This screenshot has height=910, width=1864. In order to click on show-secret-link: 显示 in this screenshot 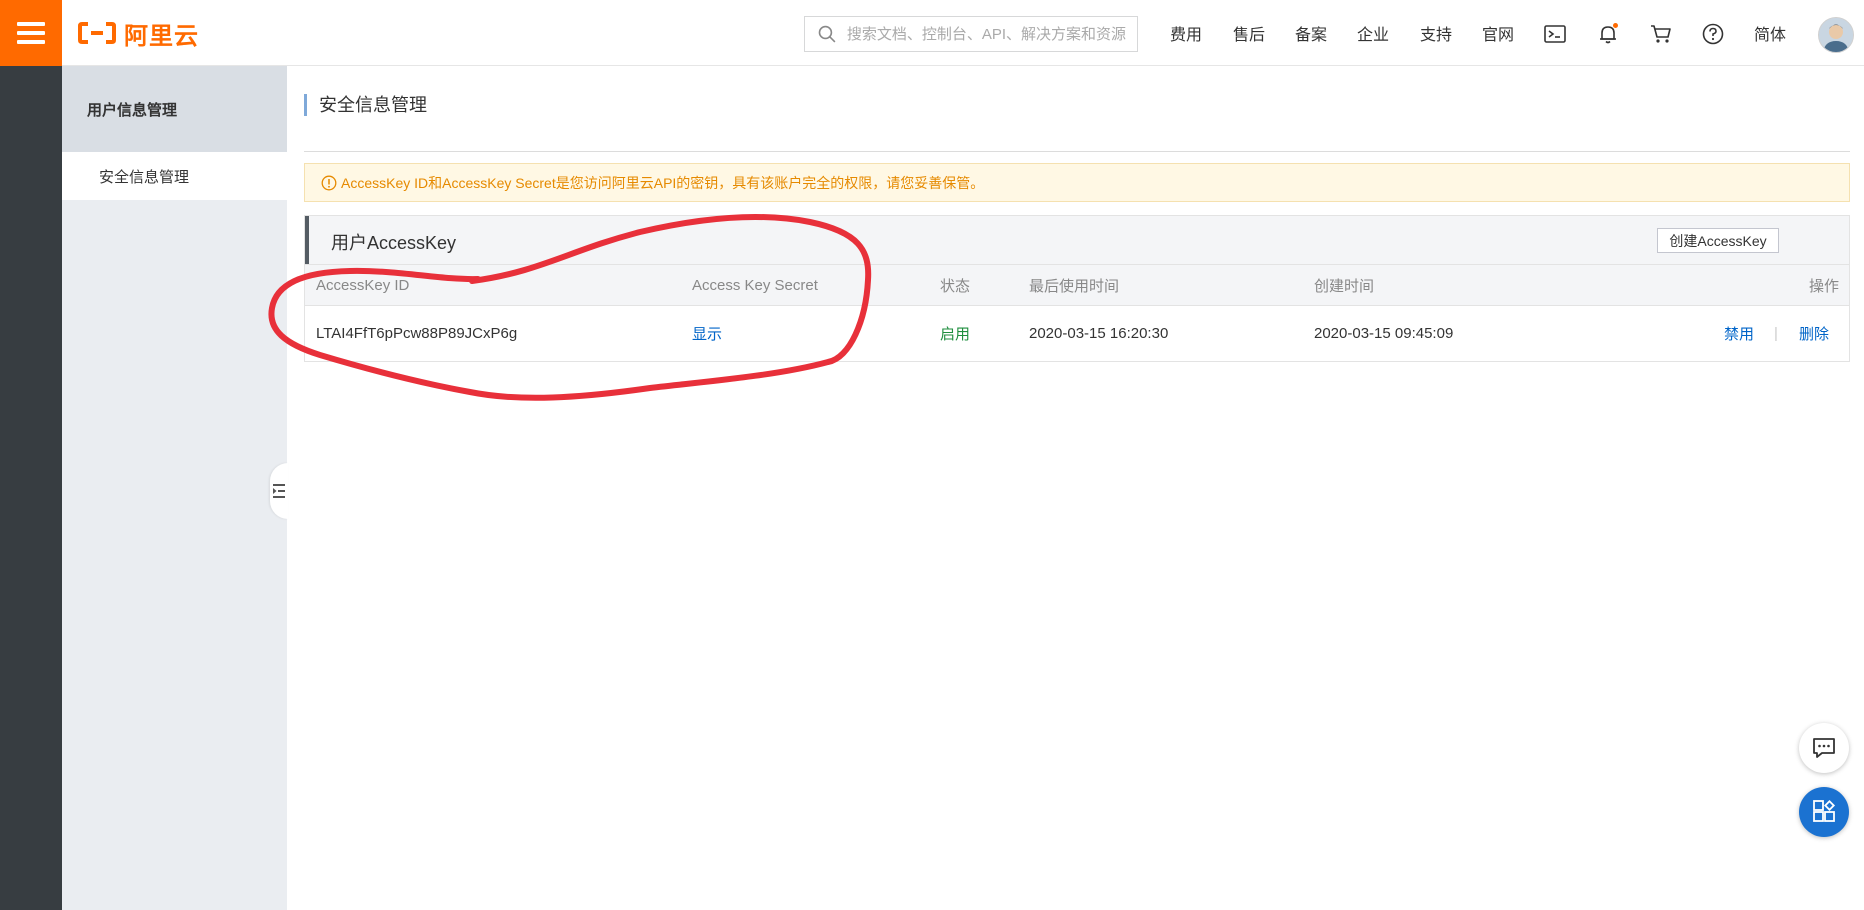, I will do `click(707, 333)`.